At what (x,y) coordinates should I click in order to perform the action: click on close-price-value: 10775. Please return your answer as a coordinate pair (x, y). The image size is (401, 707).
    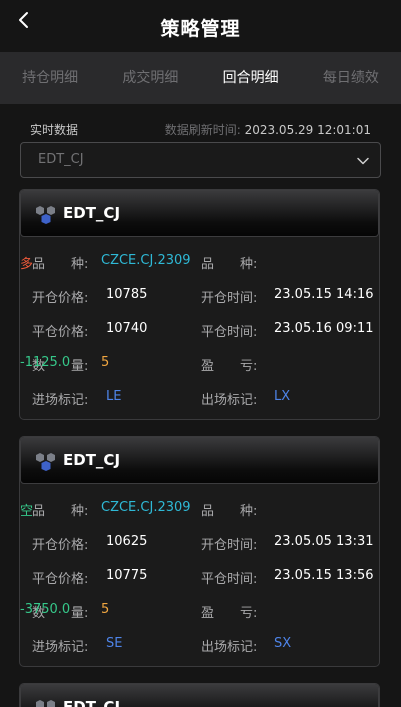
    Looking at the image, I should click on (127, 575).